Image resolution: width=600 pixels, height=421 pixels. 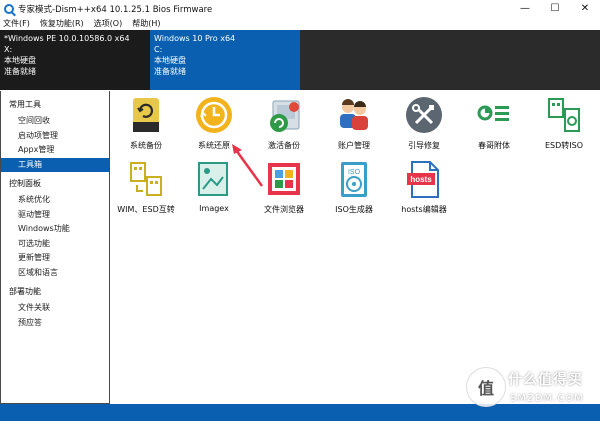 What do you see at coordinates (284, 116) in the screenshot?
I see `activation-backup-icon` at bounding box center [284, 116].